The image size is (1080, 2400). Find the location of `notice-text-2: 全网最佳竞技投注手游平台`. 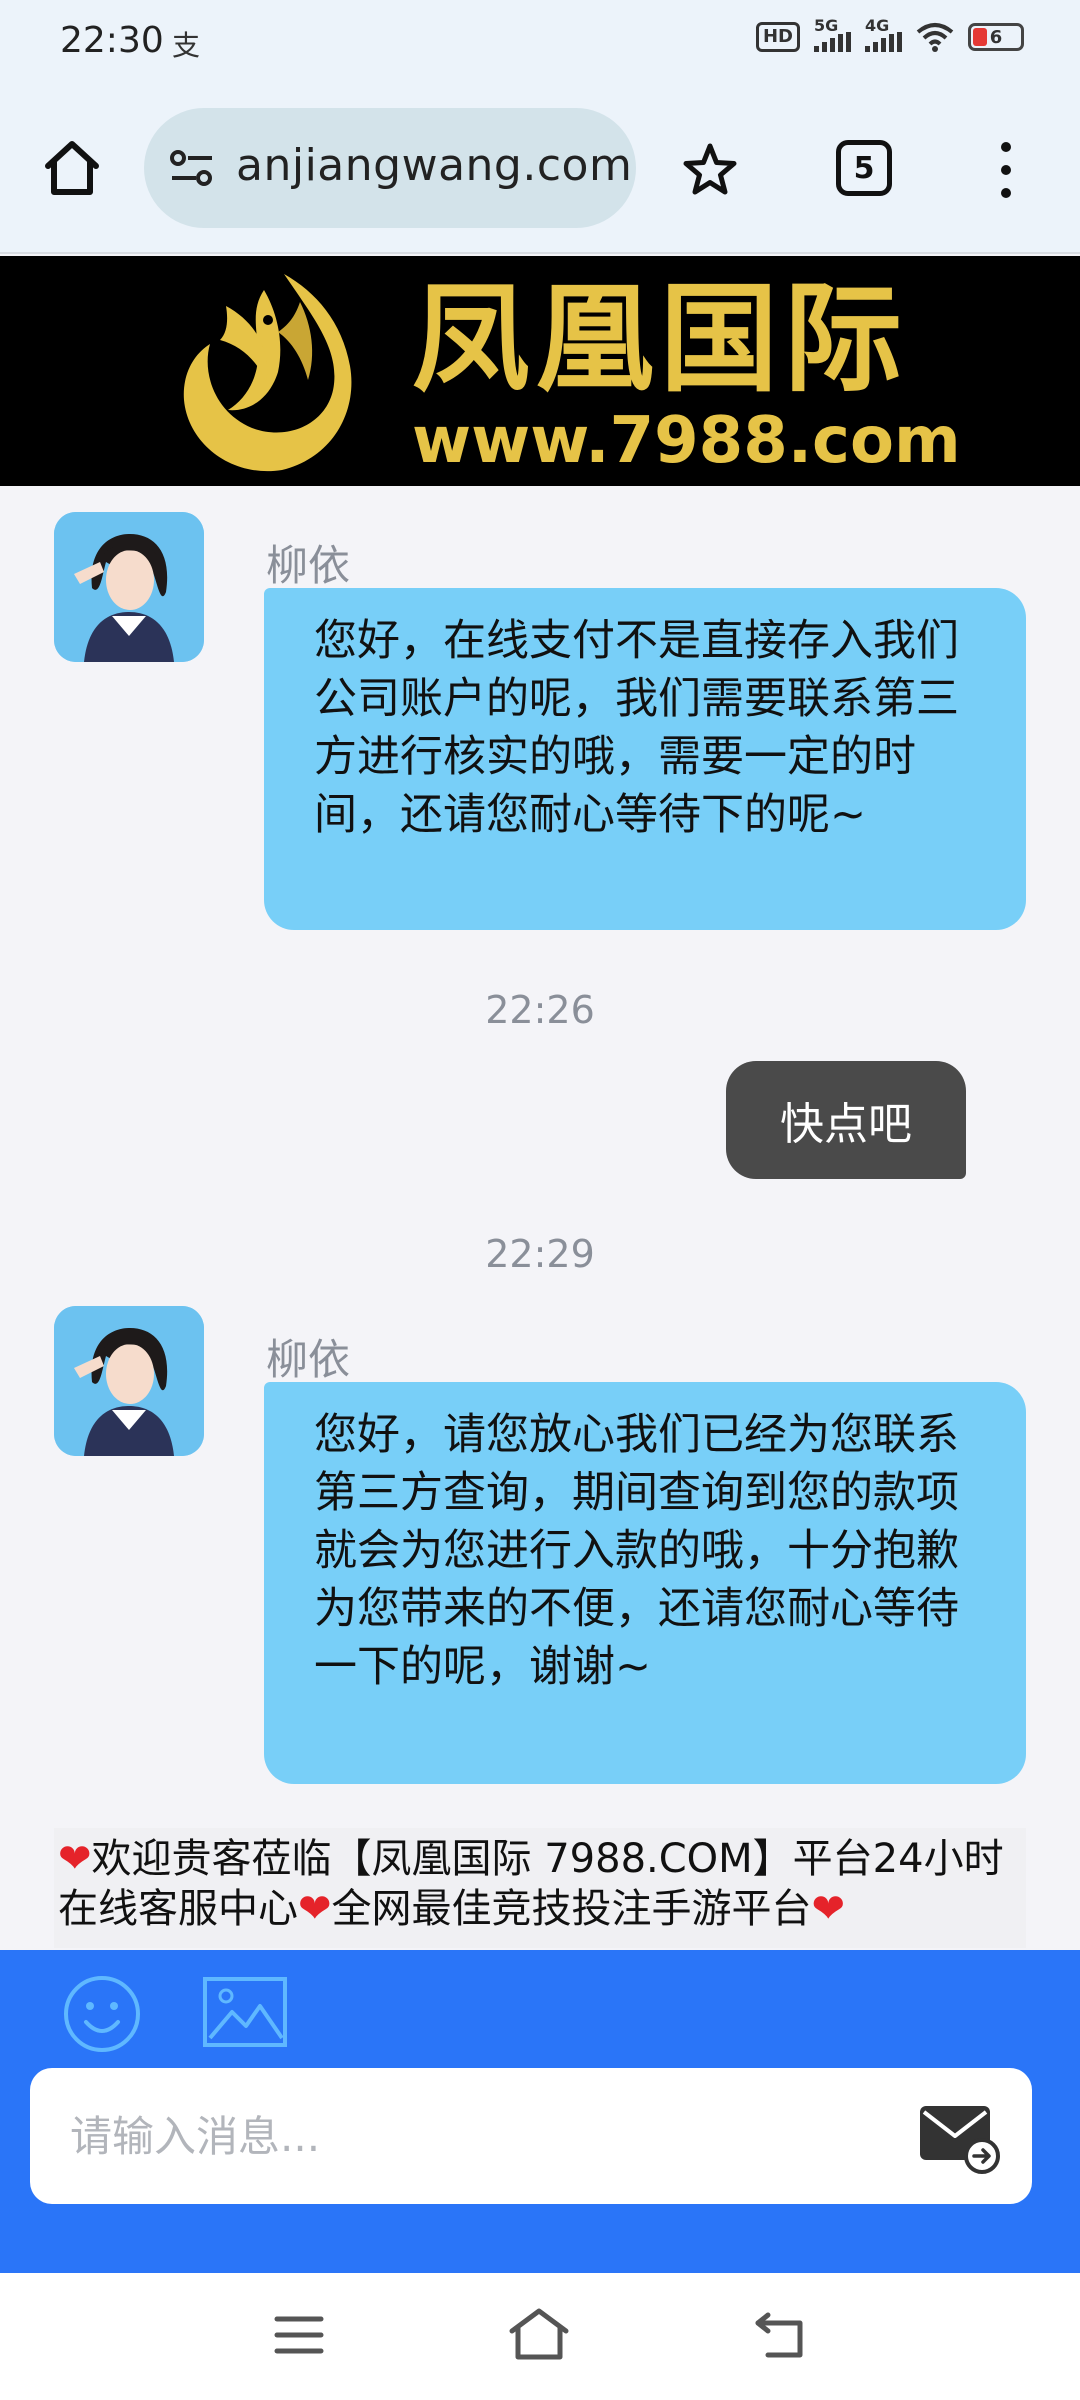

notice-text-2: 全网最佳竞技投注手游平台 is located at coordinates (571, 1909).